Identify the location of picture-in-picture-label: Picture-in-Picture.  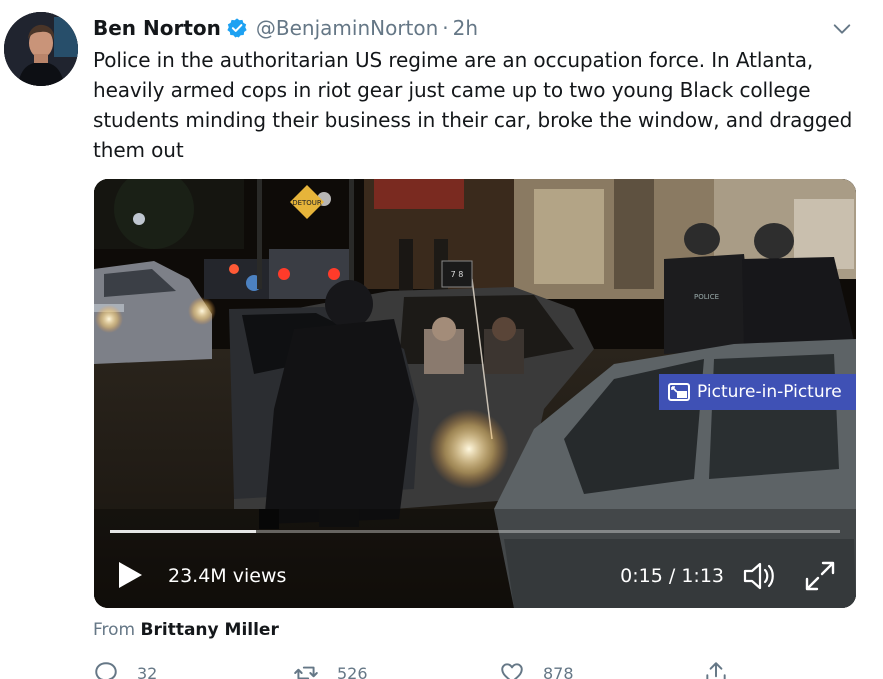
(769, 392).